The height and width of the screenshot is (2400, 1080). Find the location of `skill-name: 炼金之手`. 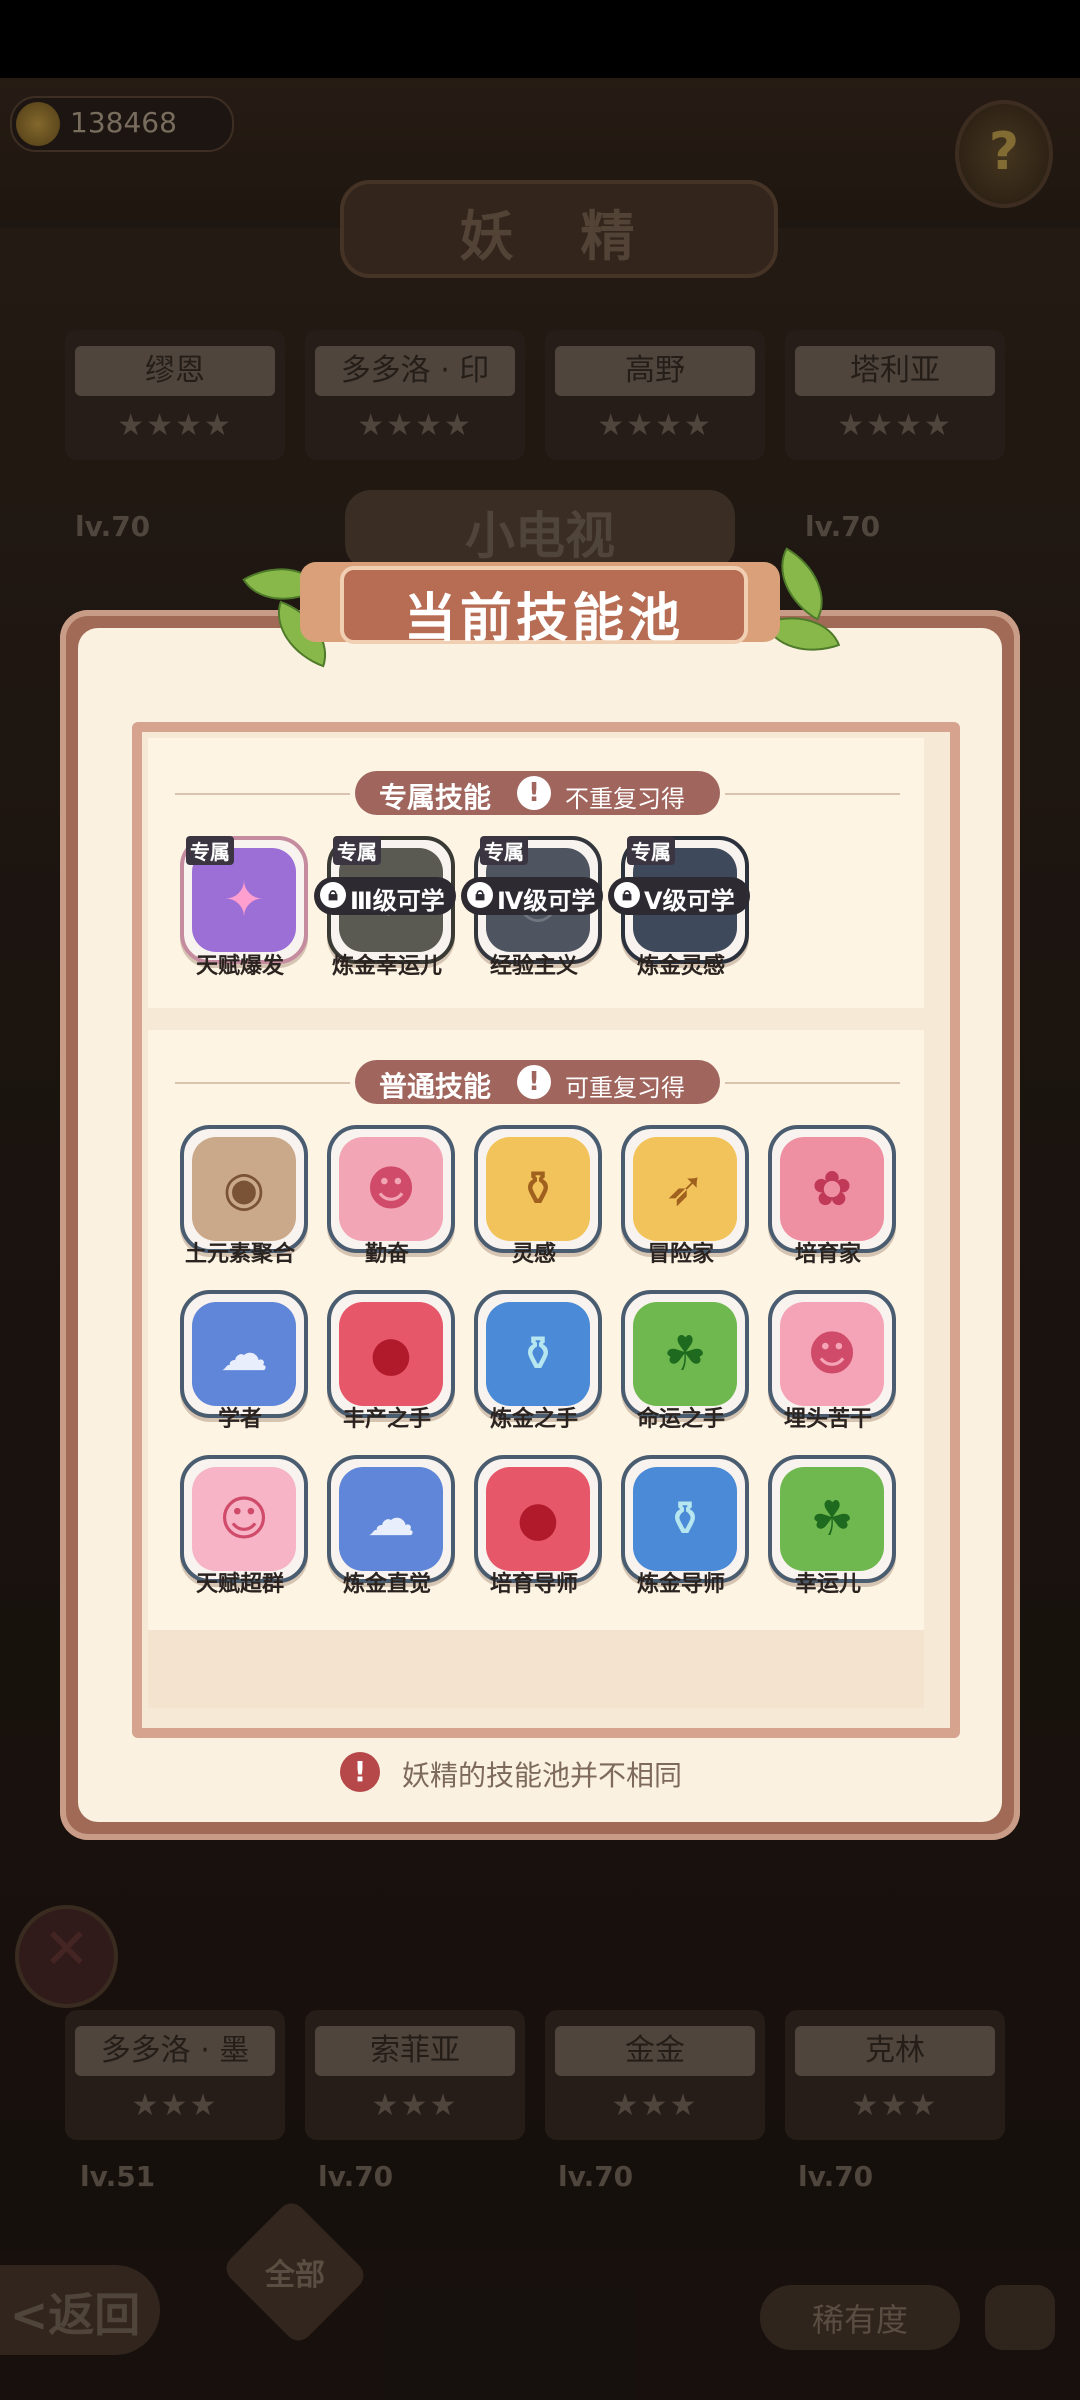

skill-name: 炼金之手 is located at coordinates (533, 1419).